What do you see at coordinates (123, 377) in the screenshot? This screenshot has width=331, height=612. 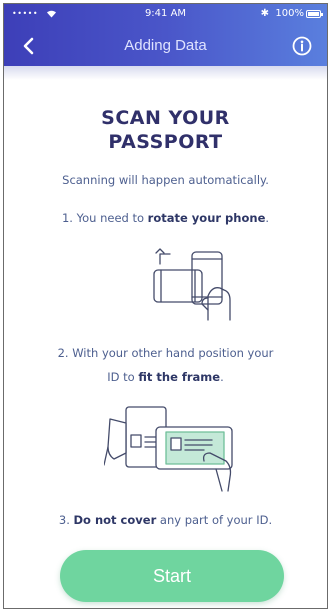 I see `step-2-prefix: ID to` at bounding box center [123, 377].